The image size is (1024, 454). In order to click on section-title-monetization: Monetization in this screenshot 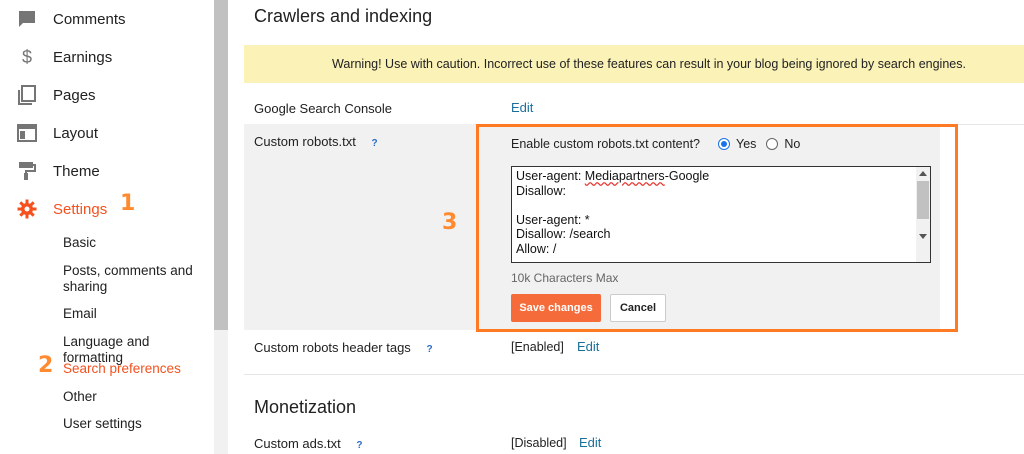, I will do `click(305, 407)`.